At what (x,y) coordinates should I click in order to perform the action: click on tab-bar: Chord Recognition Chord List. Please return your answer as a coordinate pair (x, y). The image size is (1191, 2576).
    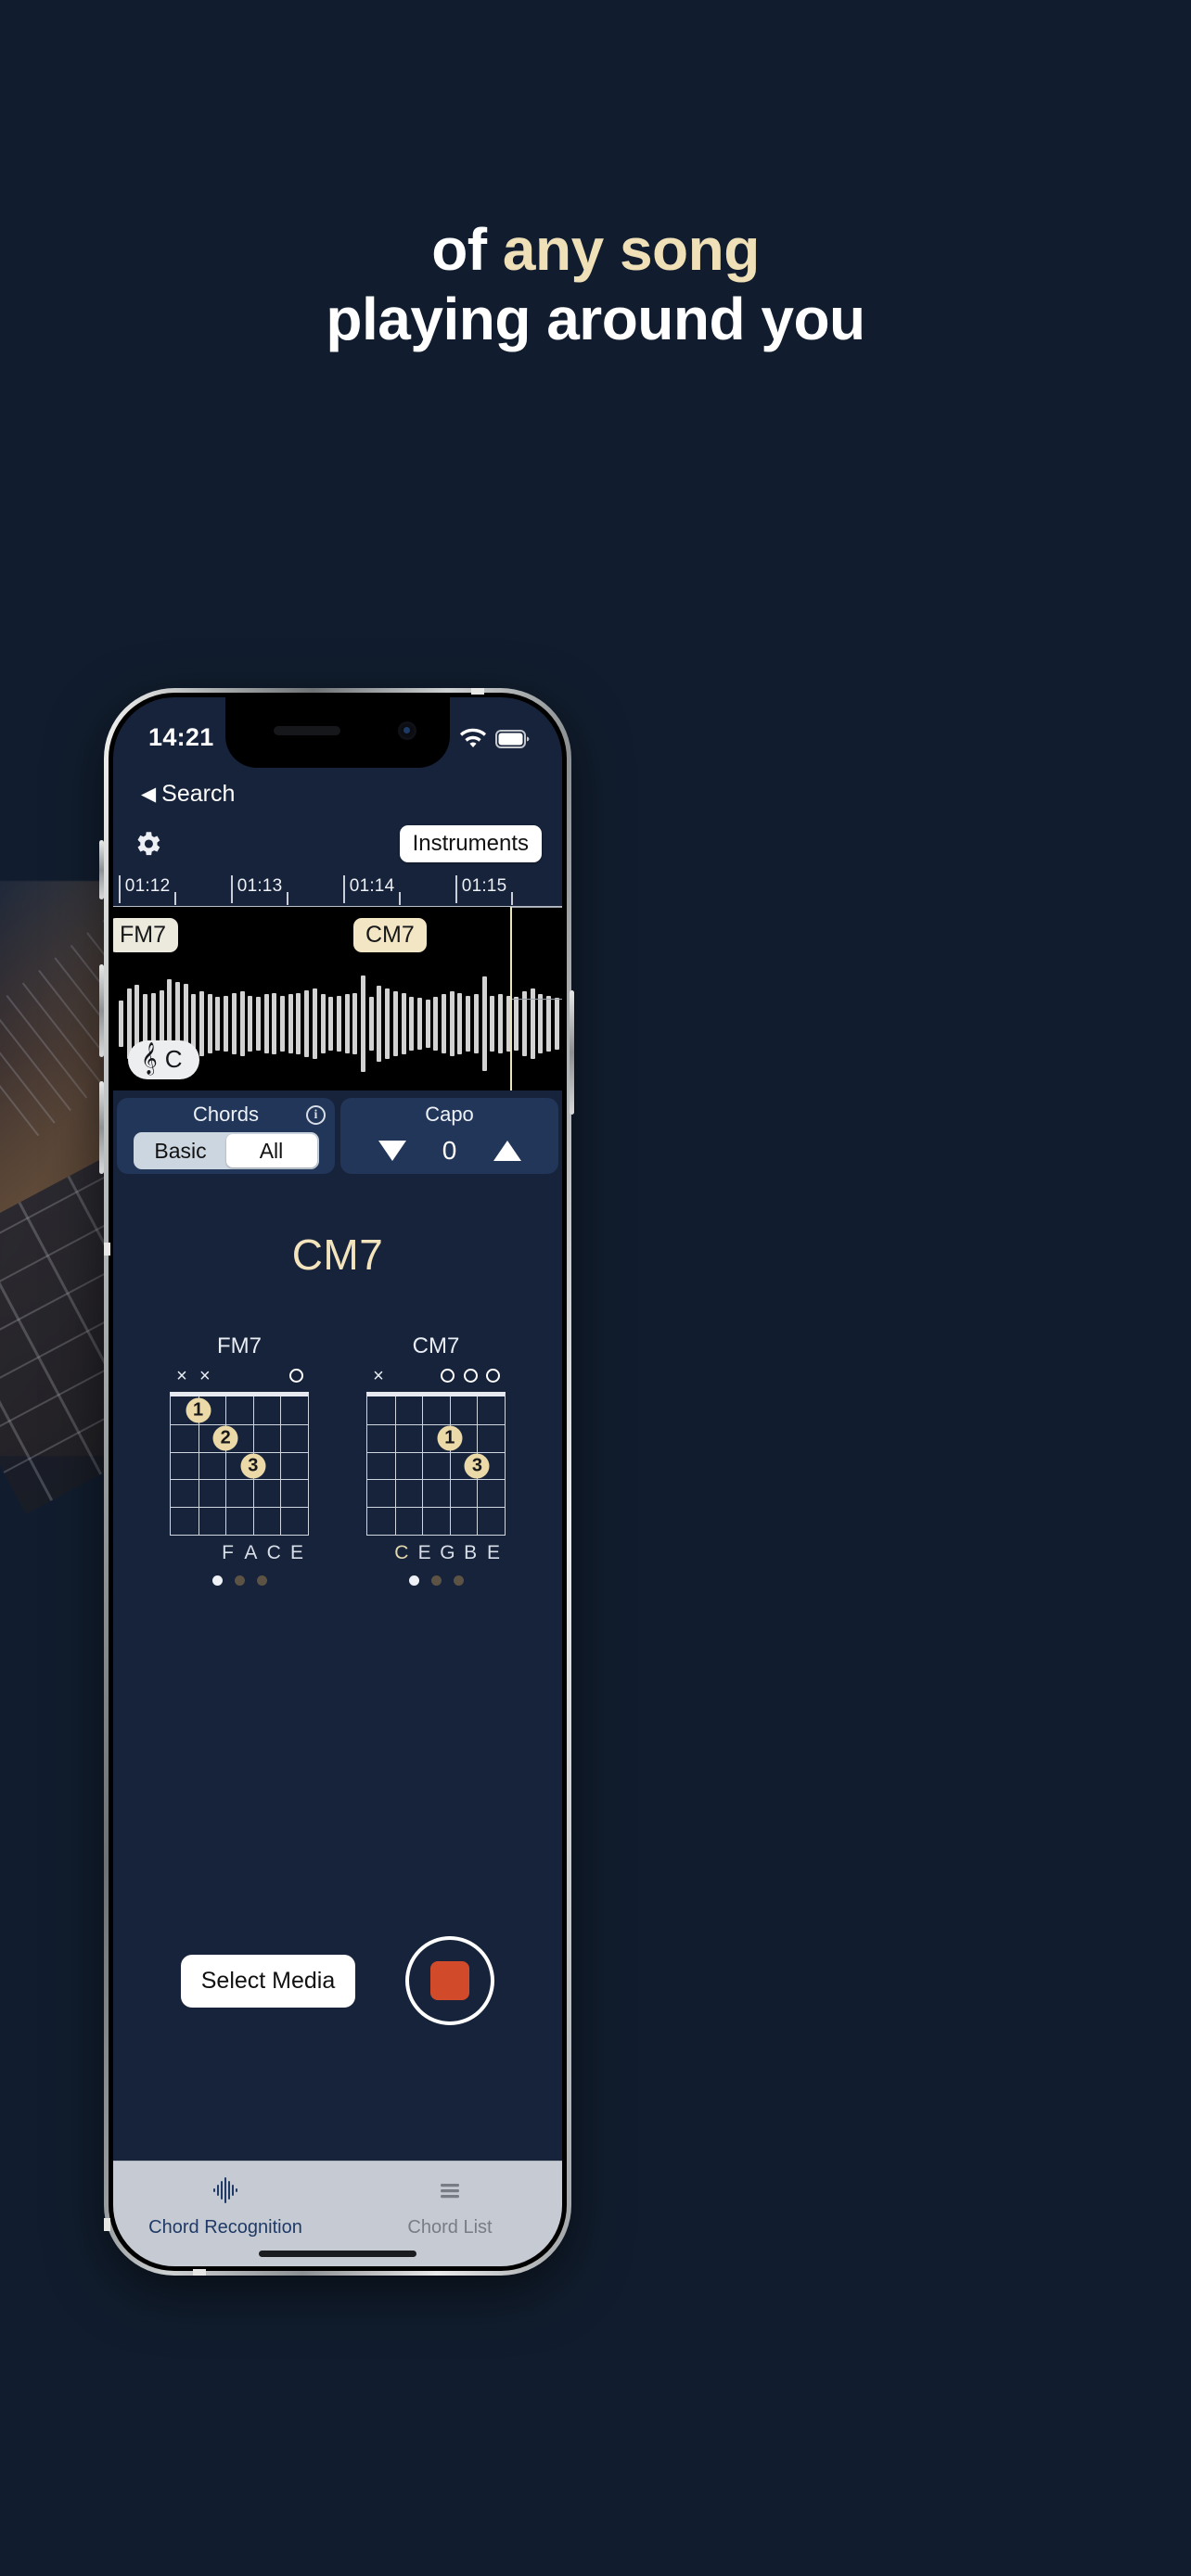
    Looking at the image, I should click on (337, 2213).